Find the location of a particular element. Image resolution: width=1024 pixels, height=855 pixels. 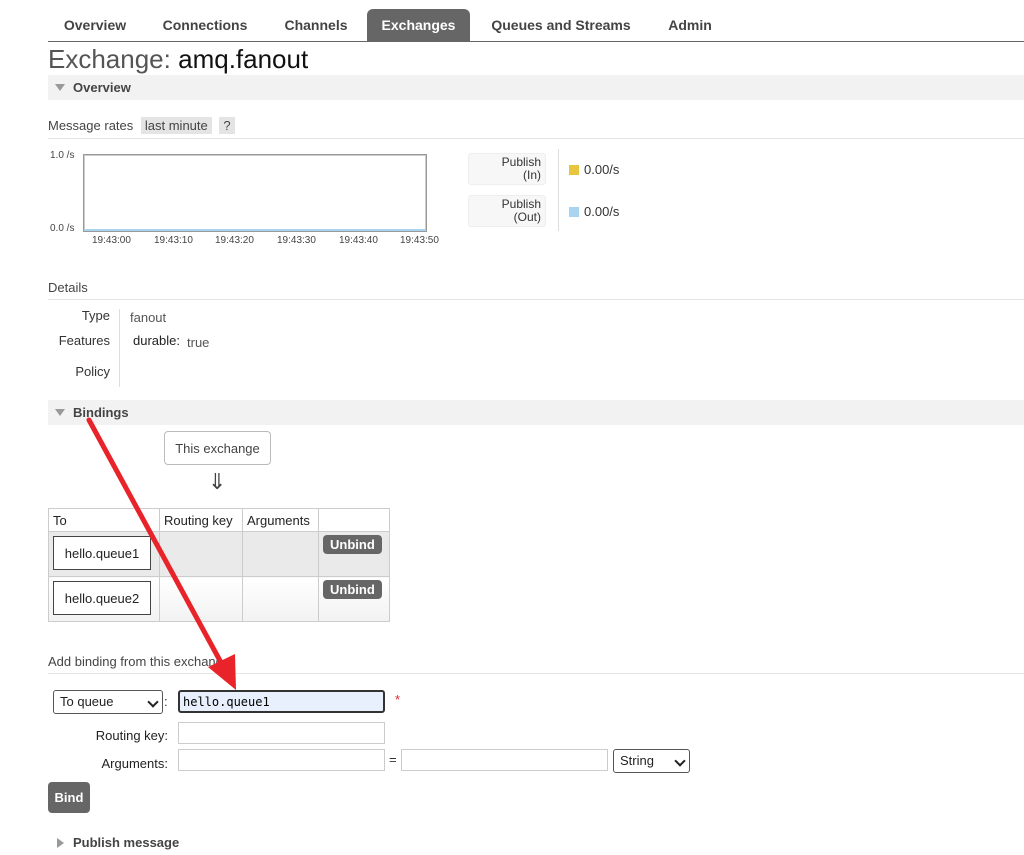

features-key: durable: is located at coordinates (156, 340).